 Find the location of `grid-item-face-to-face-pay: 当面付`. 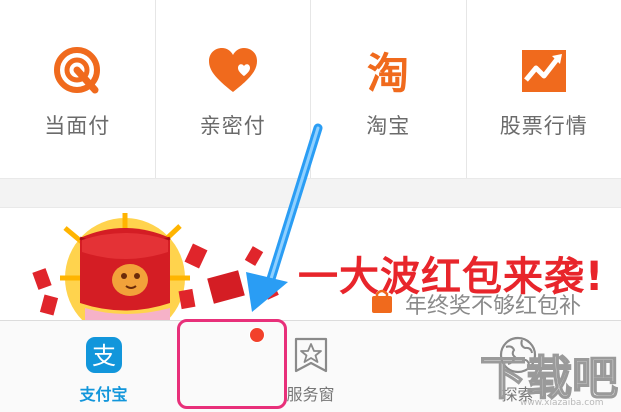

grid-item-face-to-face-pay: 当面付 is located at coordinates (78, 89).